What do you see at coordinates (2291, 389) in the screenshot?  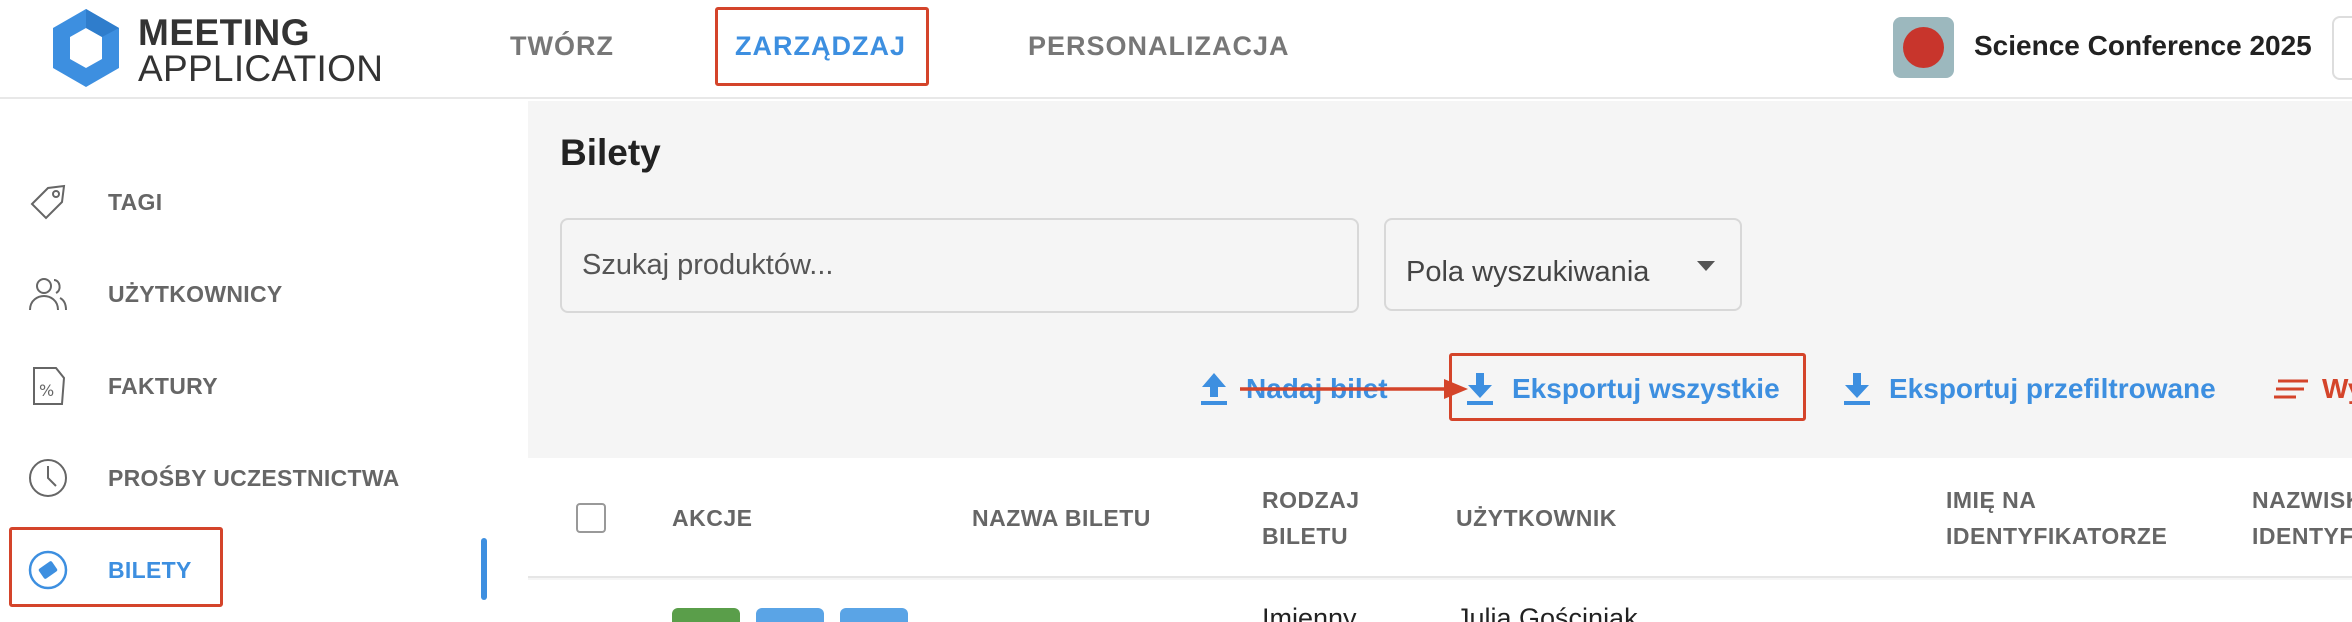 I see `filter-lines-icon` at bounding box center [2291, 389].